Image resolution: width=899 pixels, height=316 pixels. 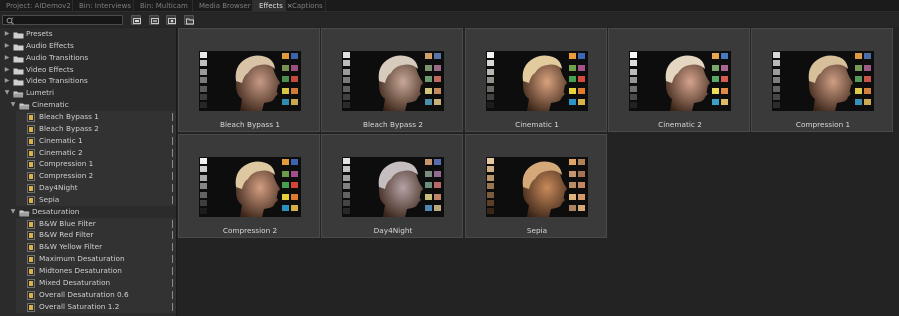 What do you see at coordinates (50, 69) in the screenshot?
I see `tree-item-label: Video Effects` at bounding box center [50, 69].